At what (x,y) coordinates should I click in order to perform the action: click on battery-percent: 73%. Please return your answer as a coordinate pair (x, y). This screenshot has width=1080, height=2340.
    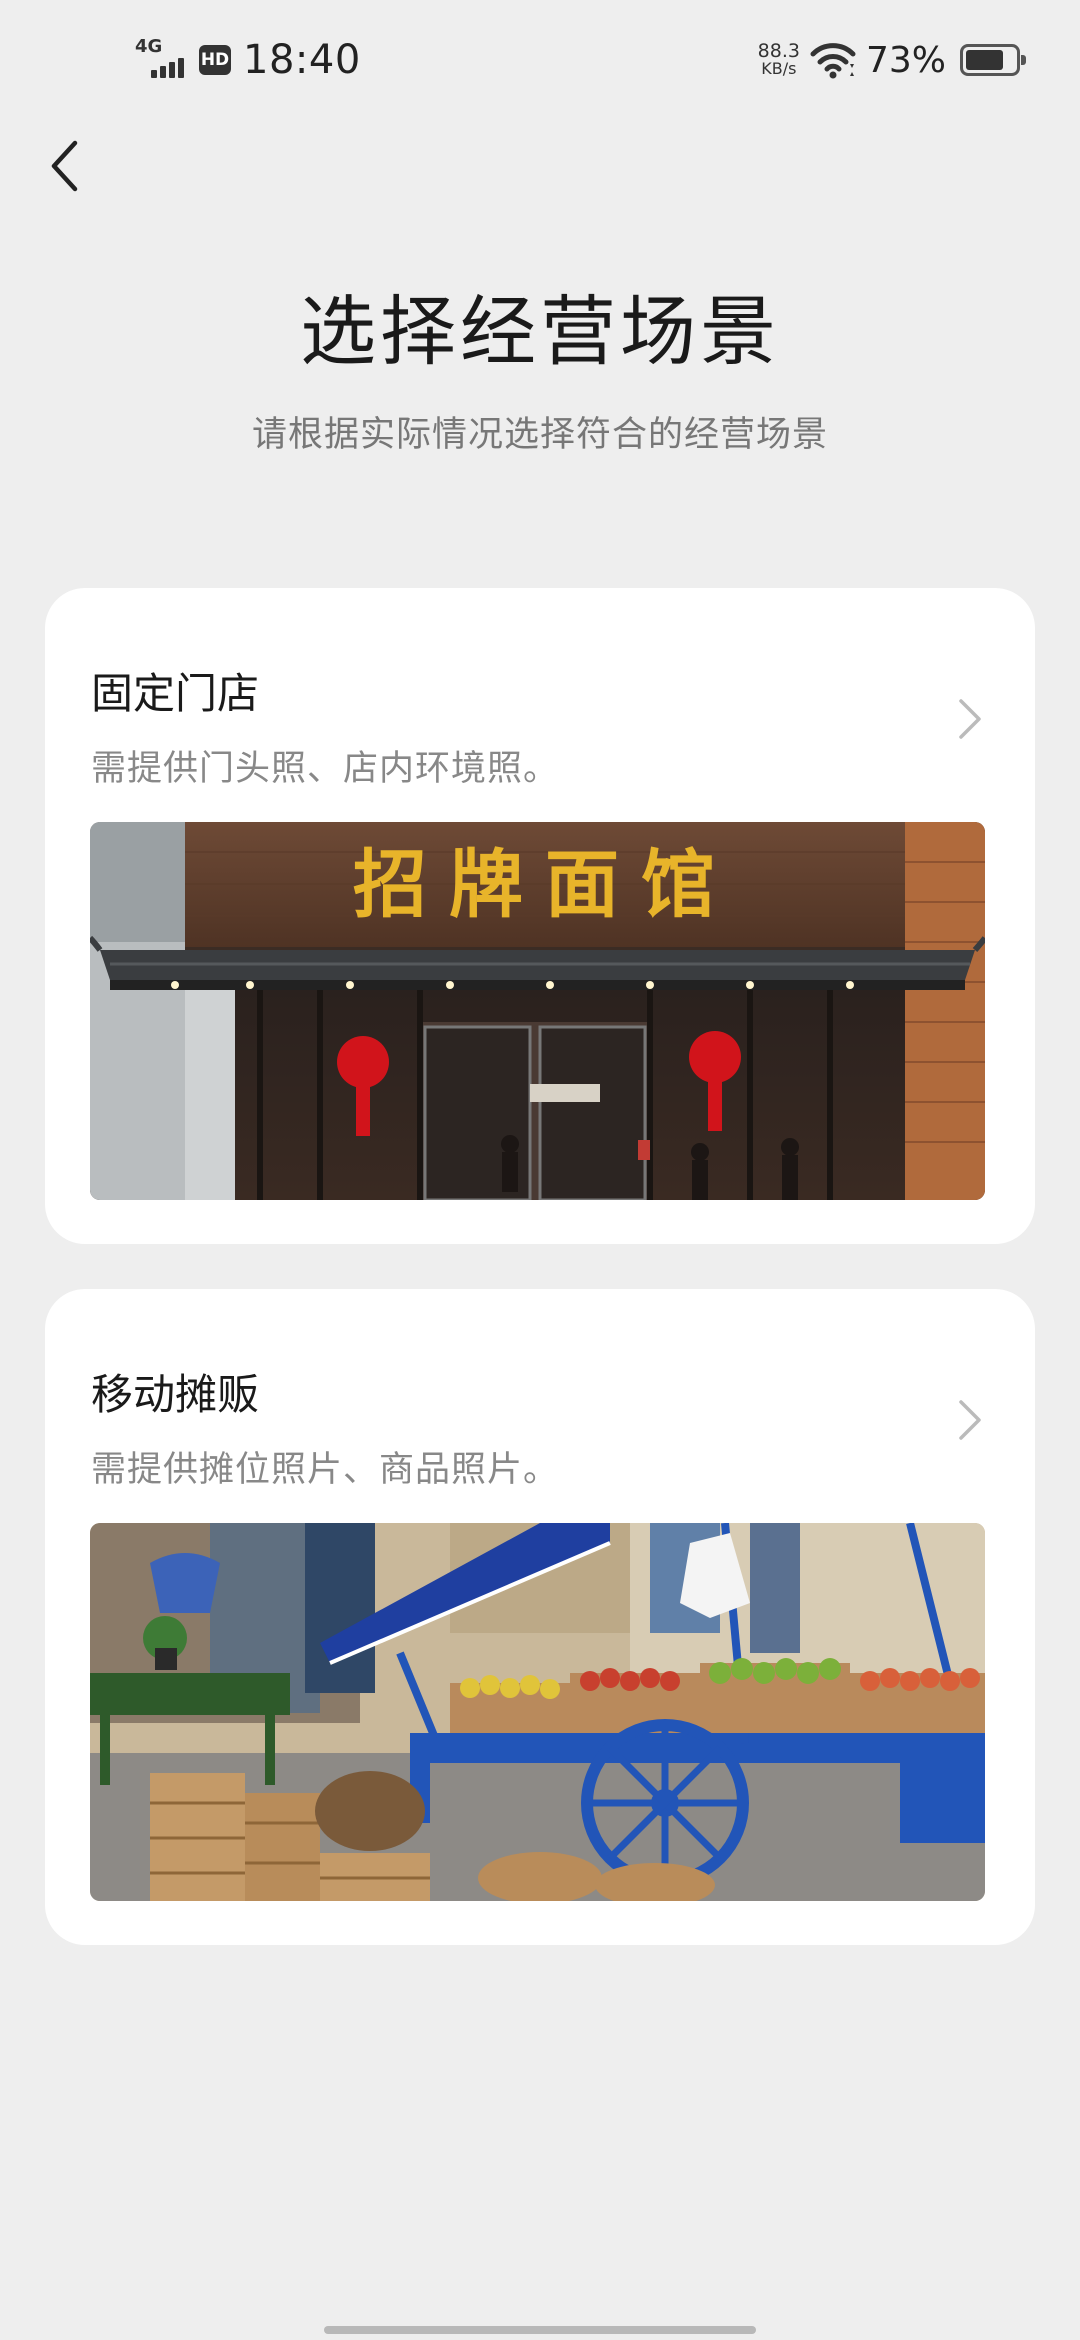
    Looking at the image, I should click on (905, 60).